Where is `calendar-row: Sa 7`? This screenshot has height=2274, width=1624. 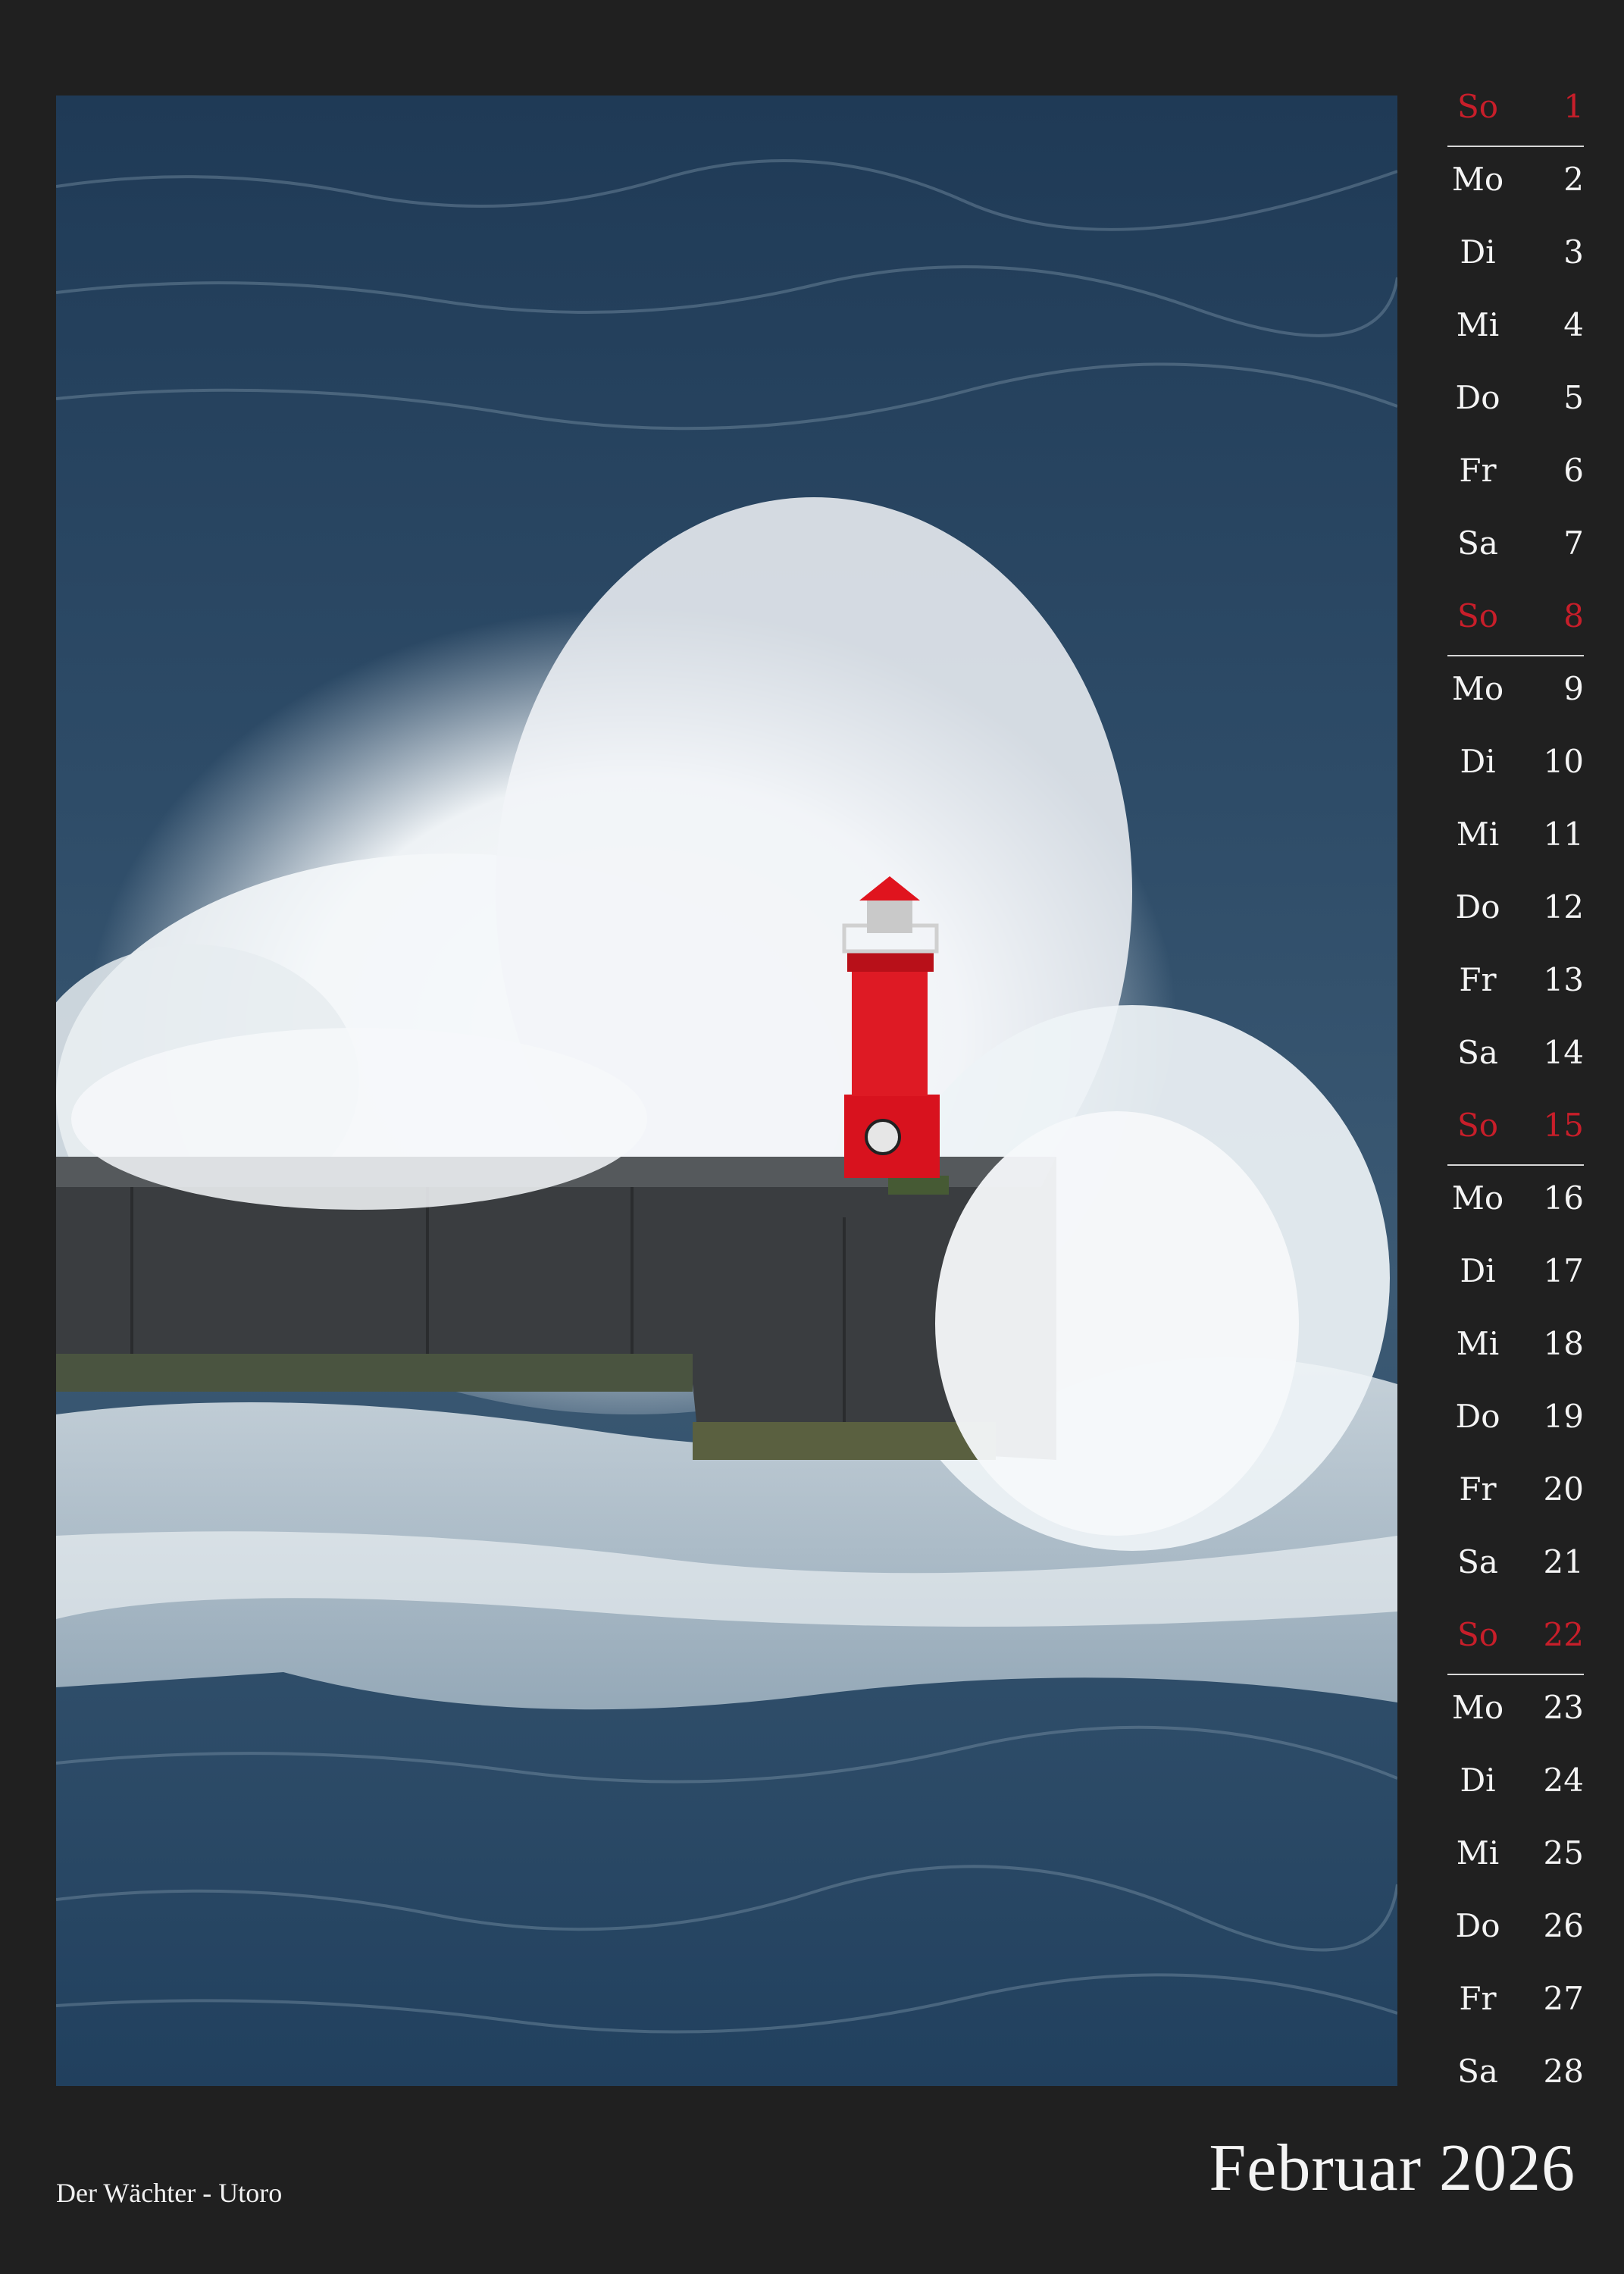 calendar-row: Sa 7 is located at coordinates (1512, 547).